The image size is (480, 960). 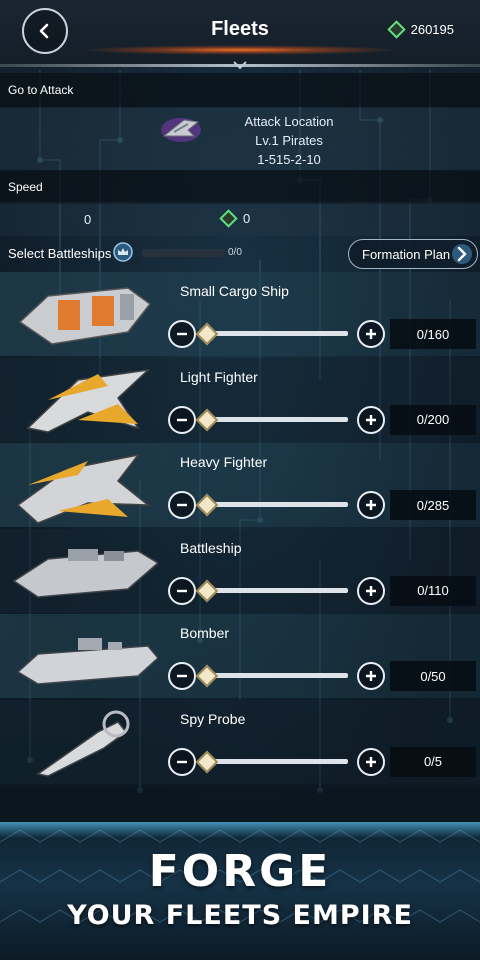 I want to click on ship-name: Spy Probe, so click(x=213, y=718).